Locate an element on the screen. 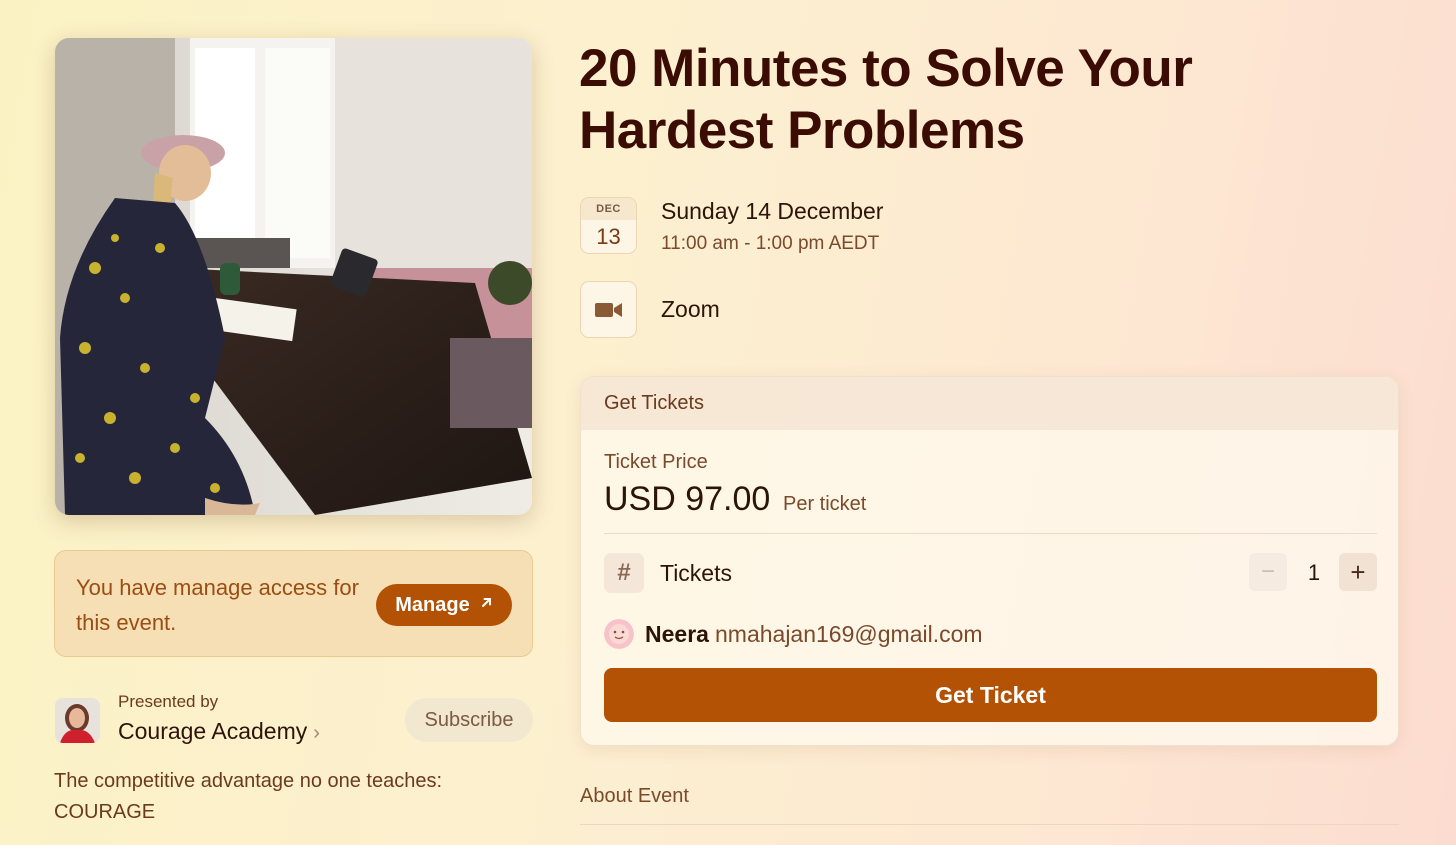 Image resolution: width=1456 pixels, height=845 pixels. hash-icon: # is located at coordinates (624, 573).